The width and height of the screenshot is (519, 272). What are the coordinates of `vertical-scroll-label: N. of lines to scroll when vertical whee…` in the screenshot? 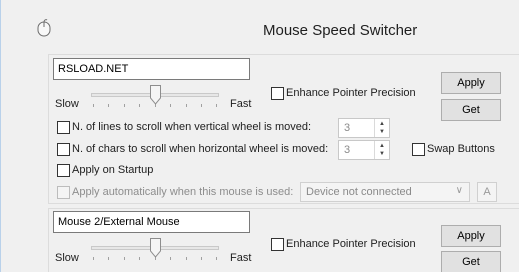 It's located at (192, 127).